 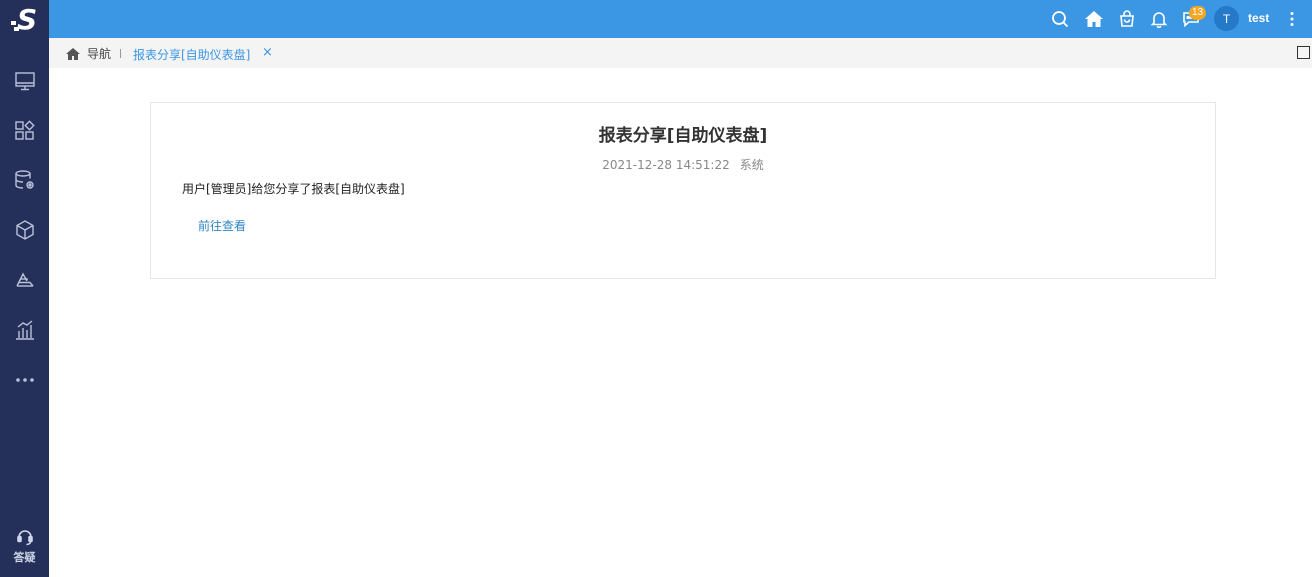 I want to click on tab-home: 导航, so click(x=88, y=53).